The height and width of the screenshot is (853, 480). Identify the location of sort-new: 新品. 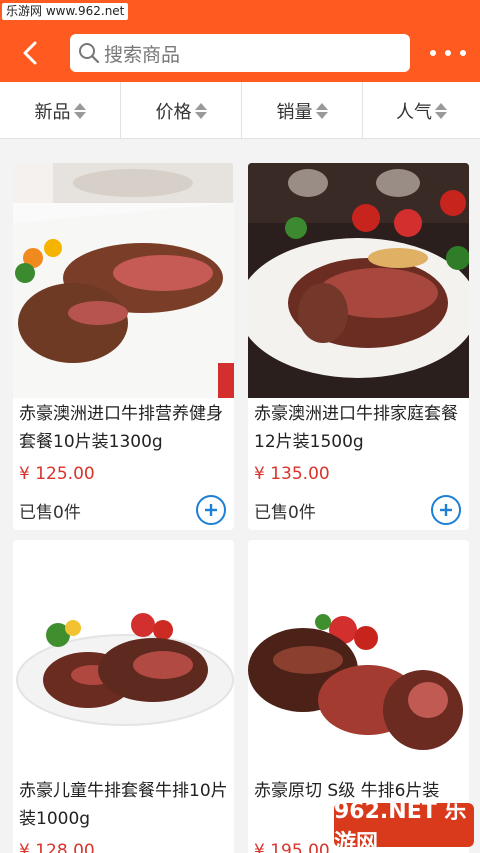
(60, 110).